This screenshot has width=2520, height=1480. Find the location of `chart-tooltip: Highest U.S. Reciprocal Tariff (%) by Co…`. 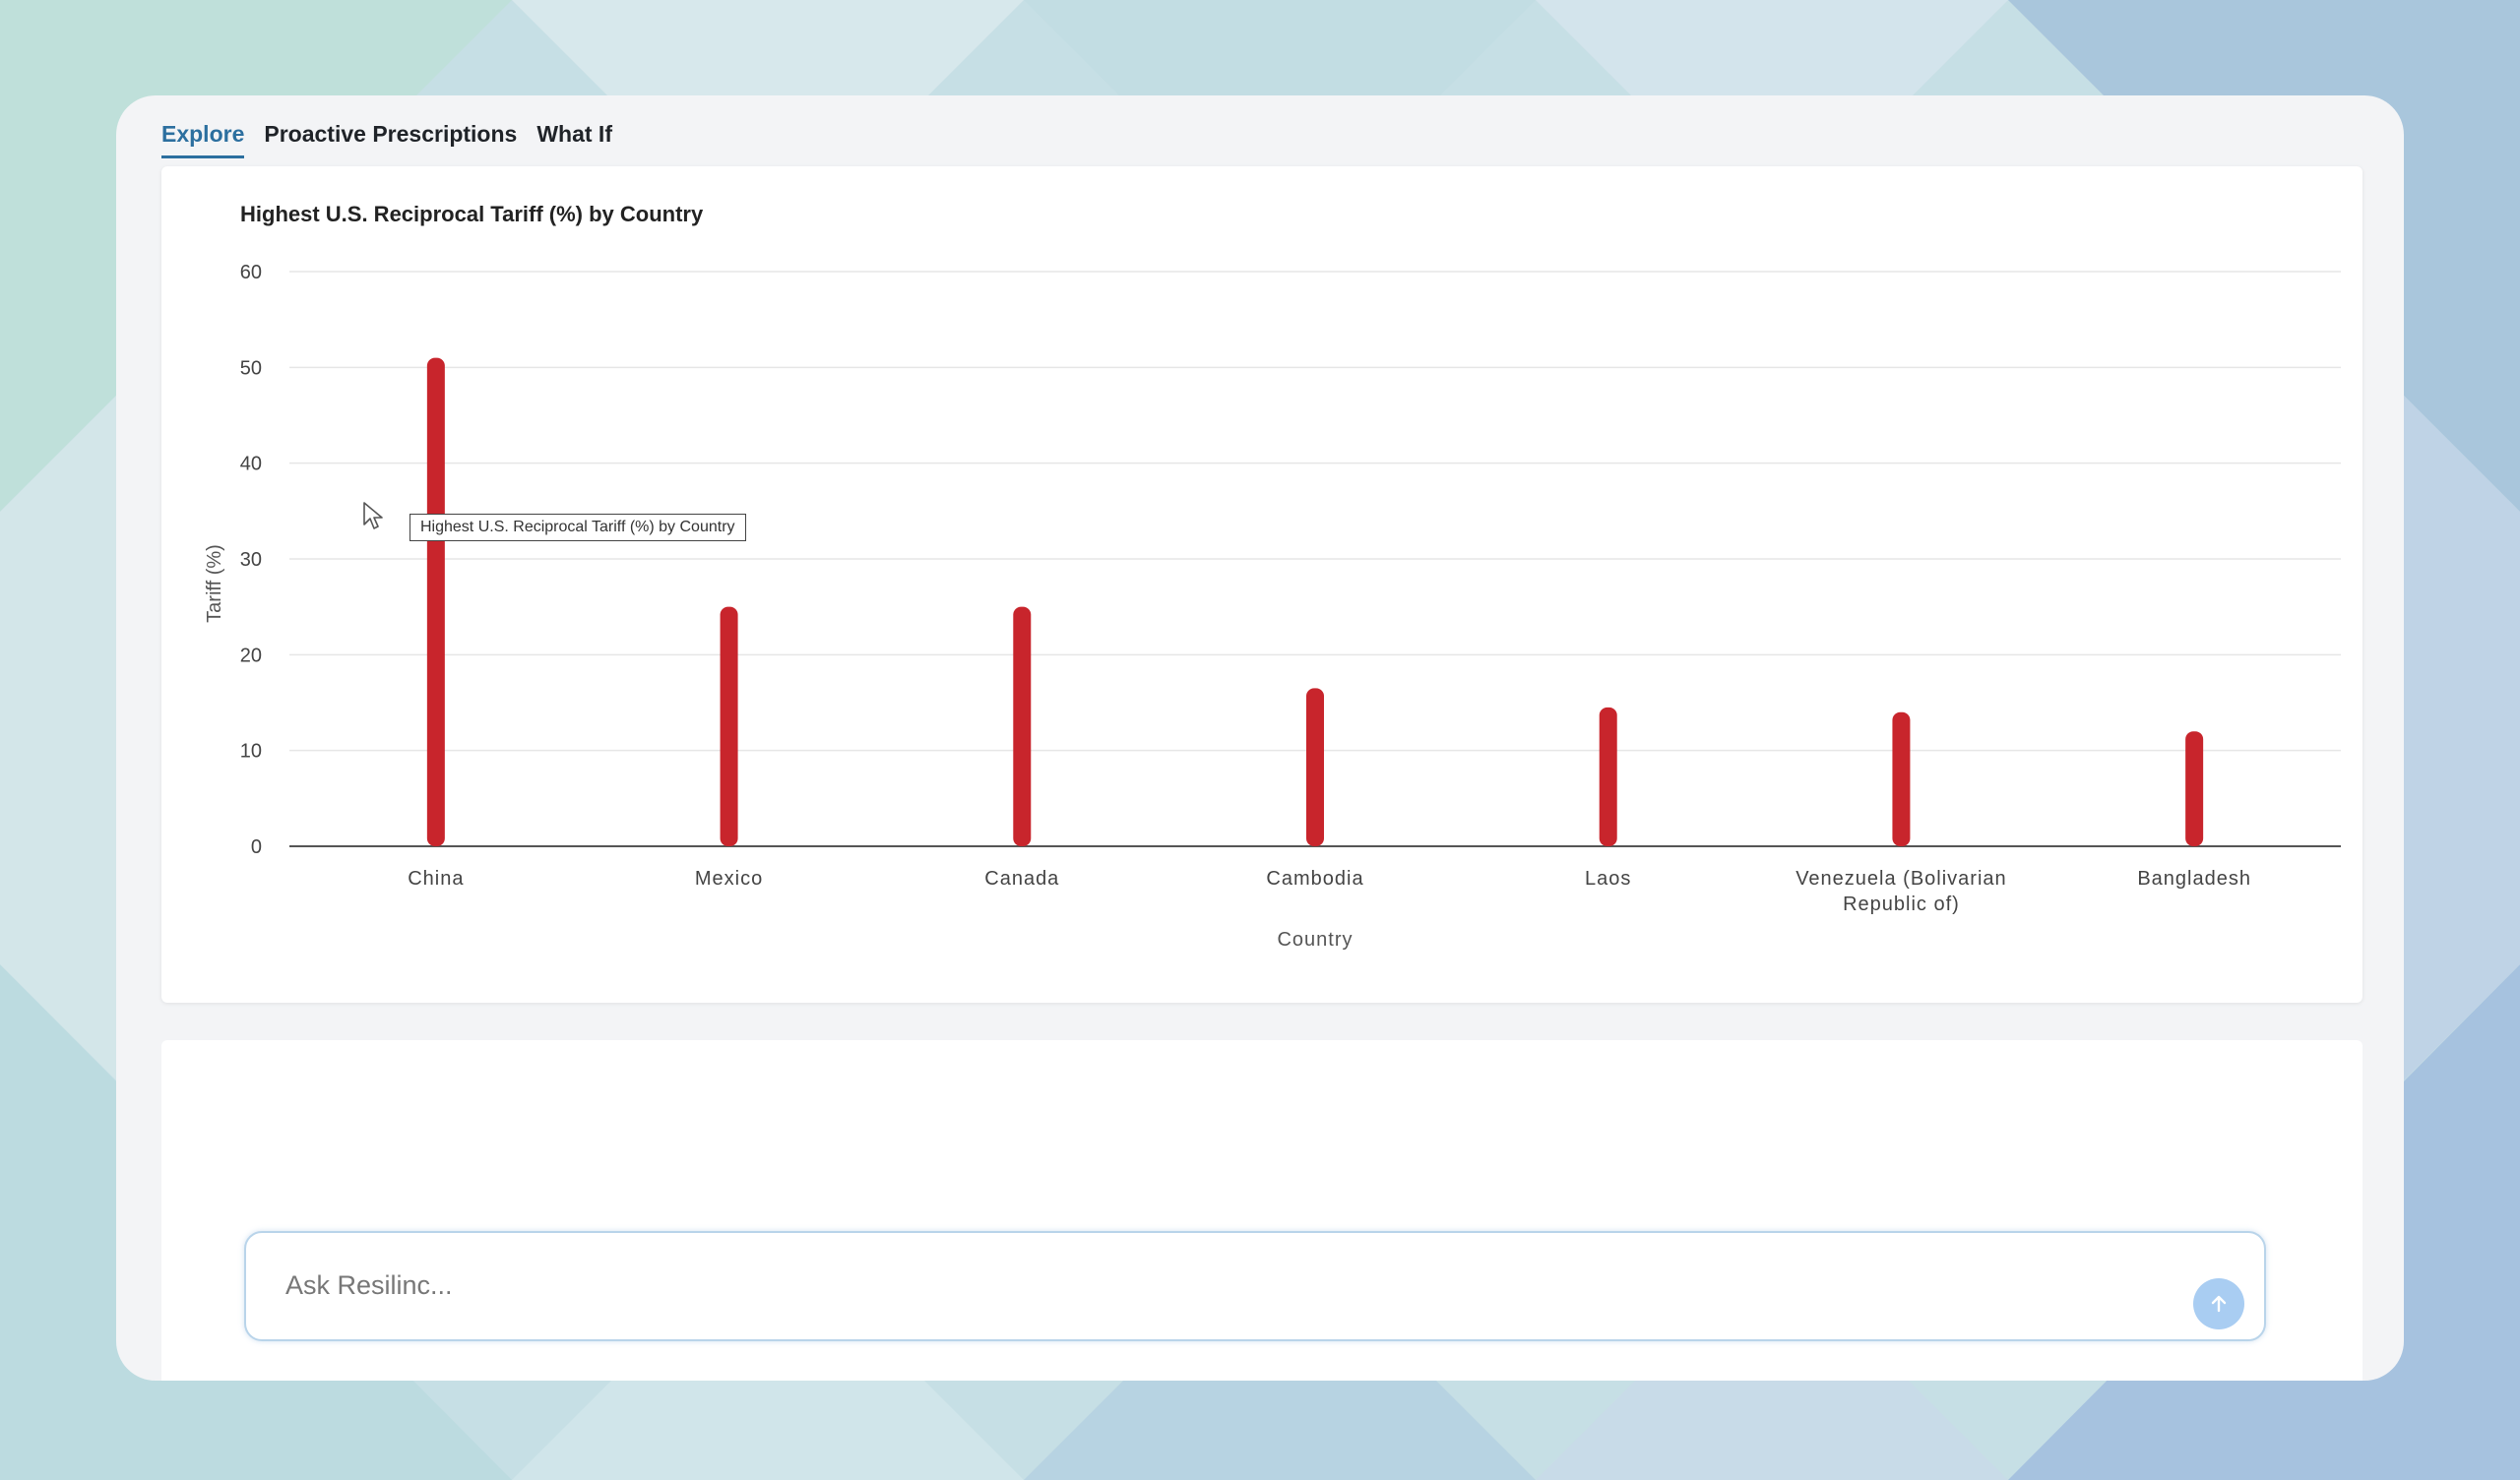

chart-tooltip: Highest U.S. Reciprocal Tariff (%) by Co… is located at coordinates (578, 527).